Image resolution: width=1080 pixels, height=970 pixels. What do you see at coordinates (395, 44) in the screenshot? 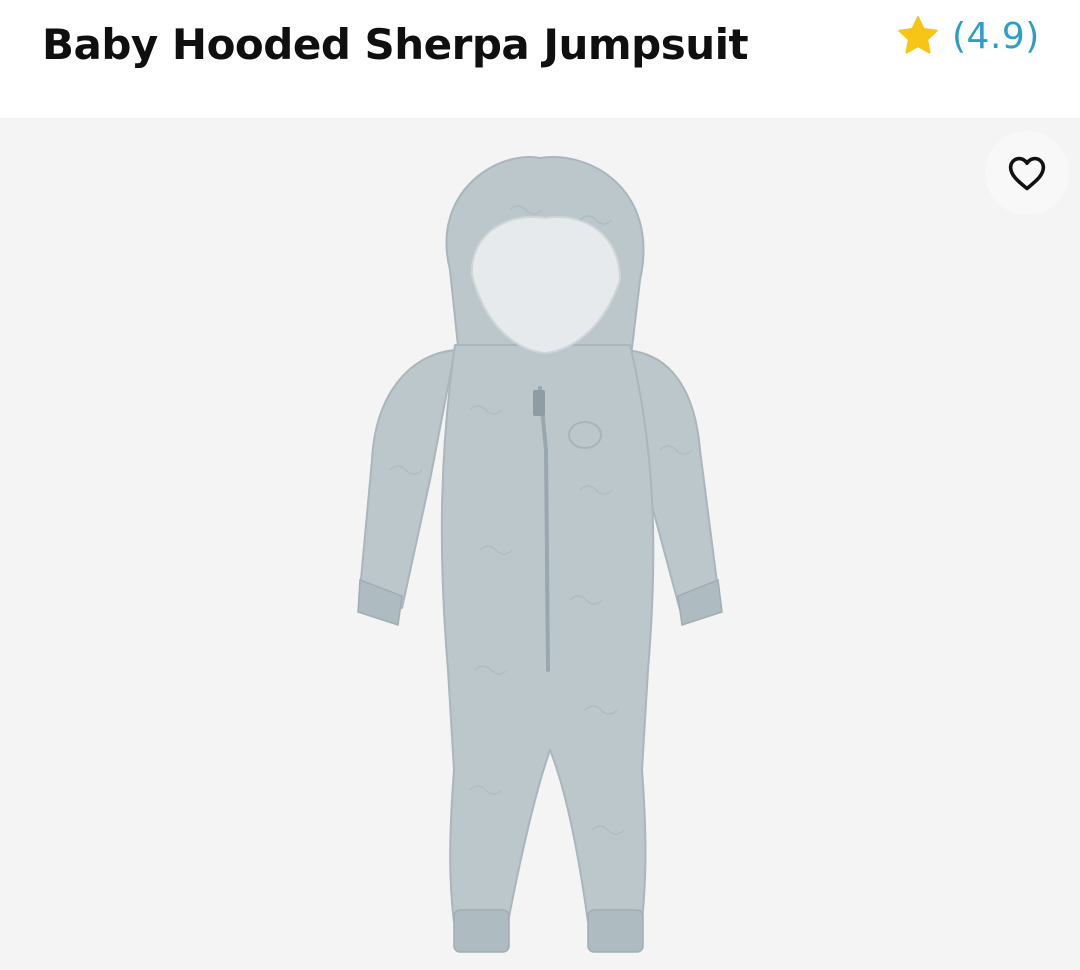
I see `product-title: Baby Hooded Sherpa Jumpsuit` at bounding box center [395, 44].